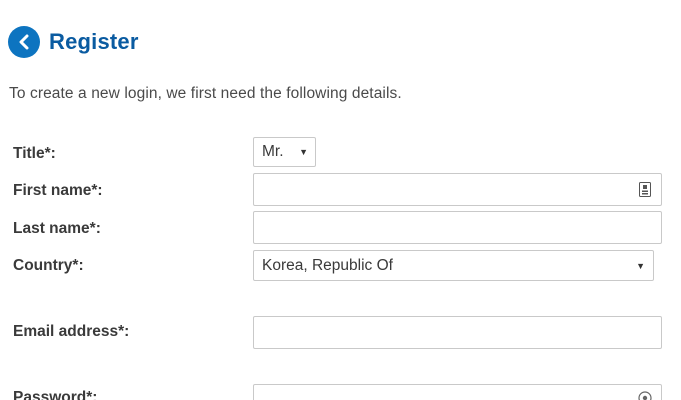 Image resolution: width=681 pixels, height=400 pixels. I want to click on country-label: Country*:, so click(48, 265).